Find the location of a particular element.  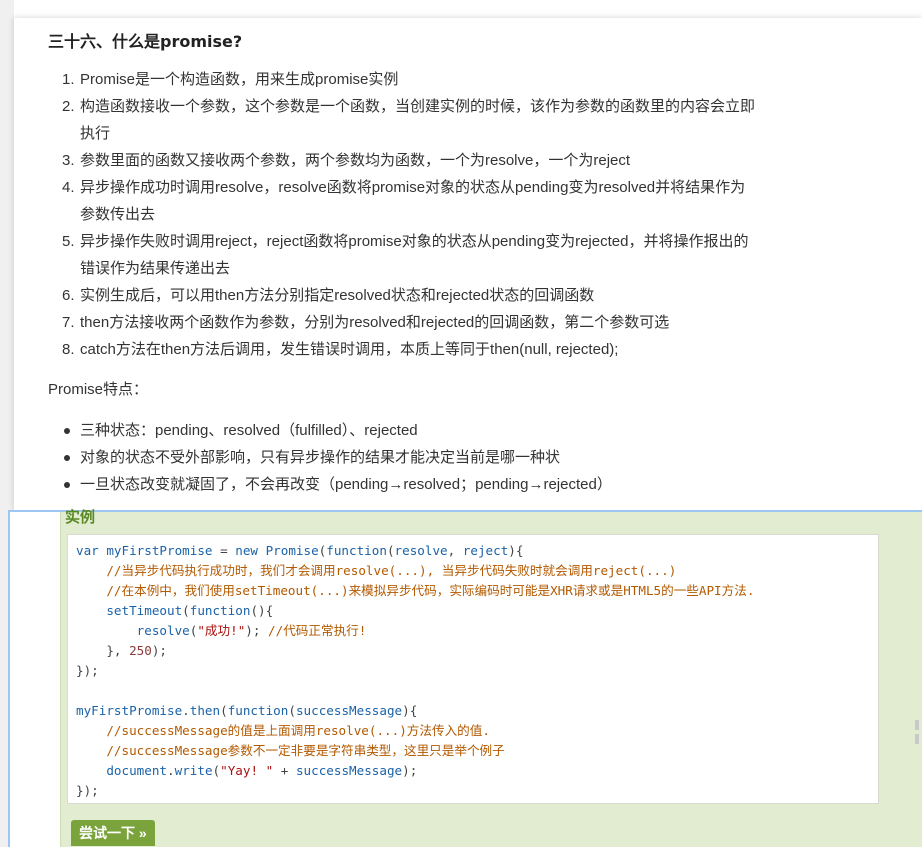

try-it-button: 尝试一下 » is located at coordinates (113, 833).